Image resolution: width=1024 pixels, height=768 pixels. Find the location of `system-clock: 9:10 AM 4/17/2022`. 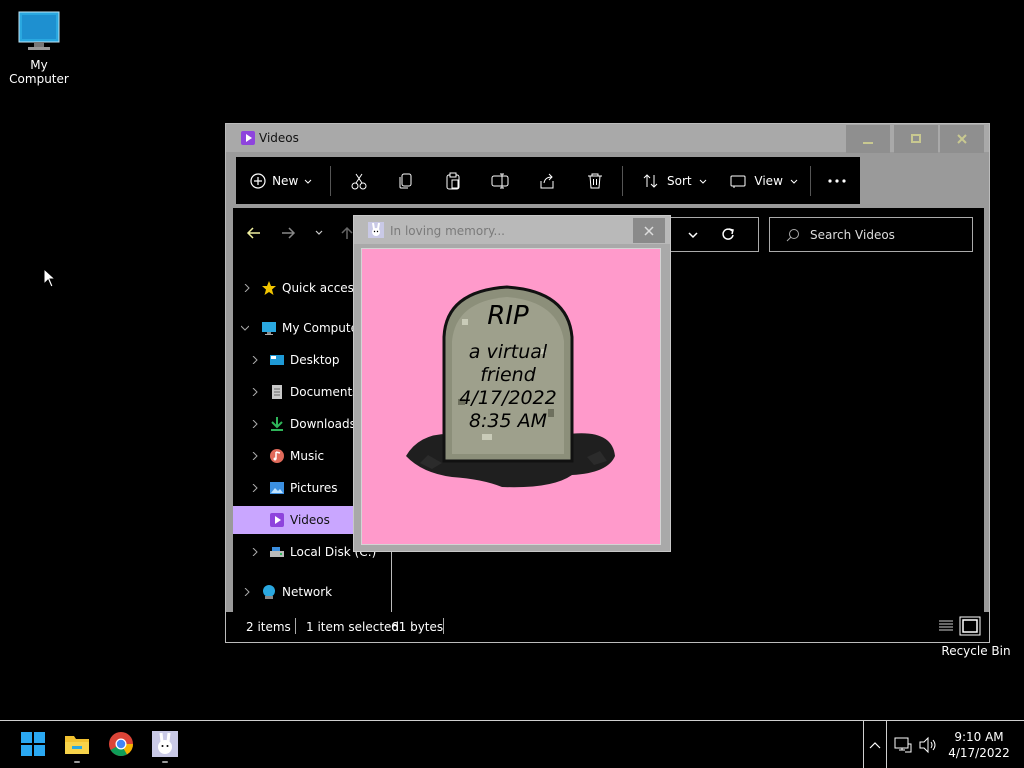

system-clock: 9:10 AM 4/17/2022 is located at coordinates (979, 745).